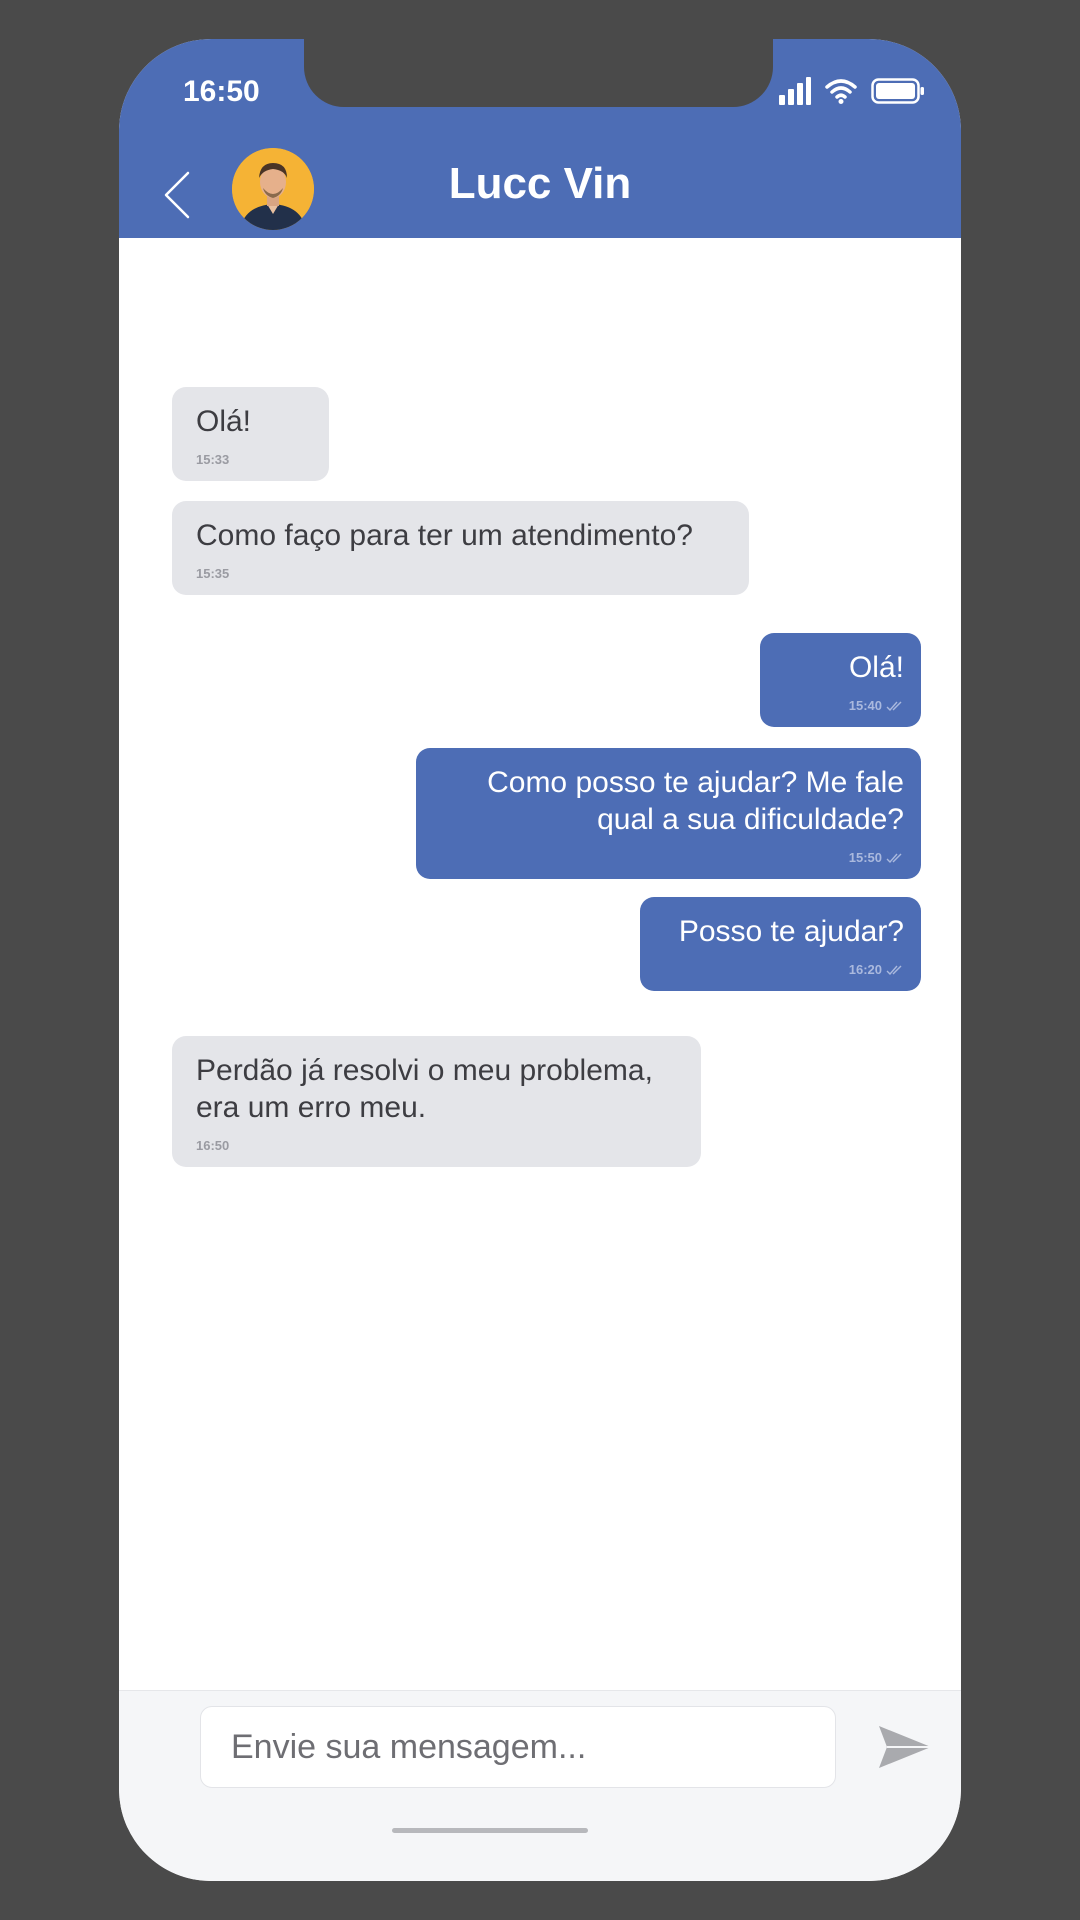 This screenshot has height=1920, width=1080. Describe the element at coordinates (444, 535) in the screenshot. I see `message-text: Como faço para ter um atendimento?` at that location.